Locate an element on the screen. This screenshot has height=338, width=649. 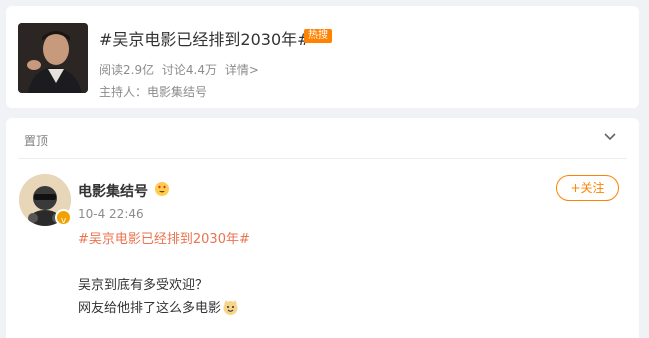
topic-host: 主持人：电影集结号 is located at coordinates (153, 91).